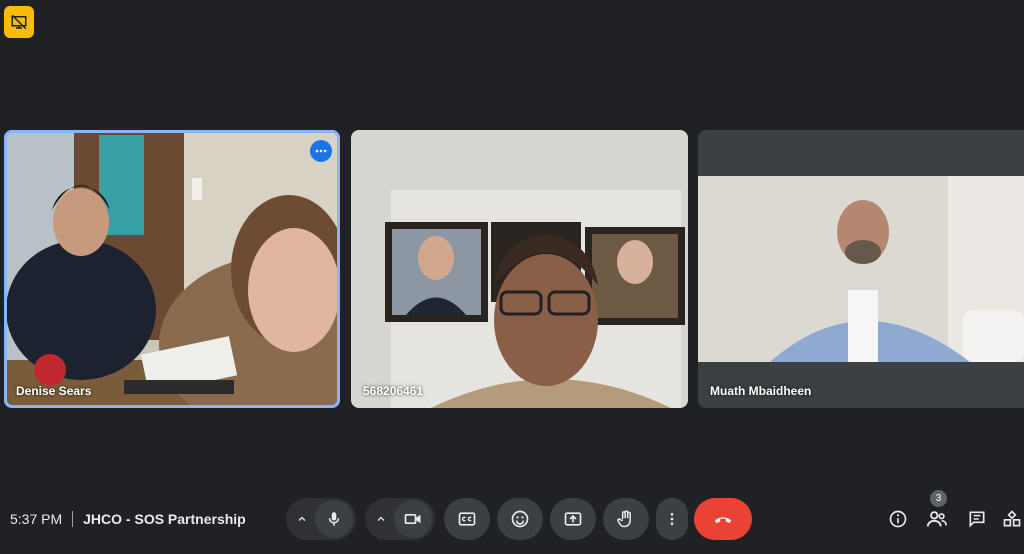  I want to click on more-options-icon, so click(321, 151).